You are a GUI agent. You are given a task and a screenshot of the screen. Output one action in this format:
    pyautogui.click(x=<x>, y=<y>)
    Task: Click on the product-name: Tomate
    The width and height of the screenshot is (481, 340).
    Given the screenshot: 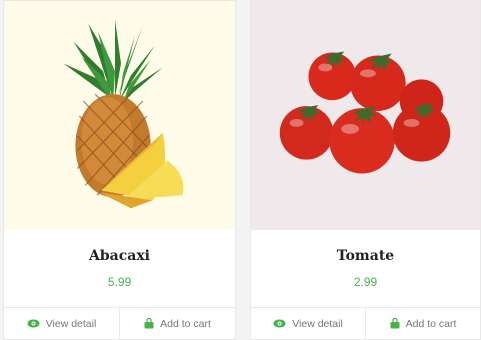 What is the action you would take?
    pyautogui.click(x=365, y=256)
    